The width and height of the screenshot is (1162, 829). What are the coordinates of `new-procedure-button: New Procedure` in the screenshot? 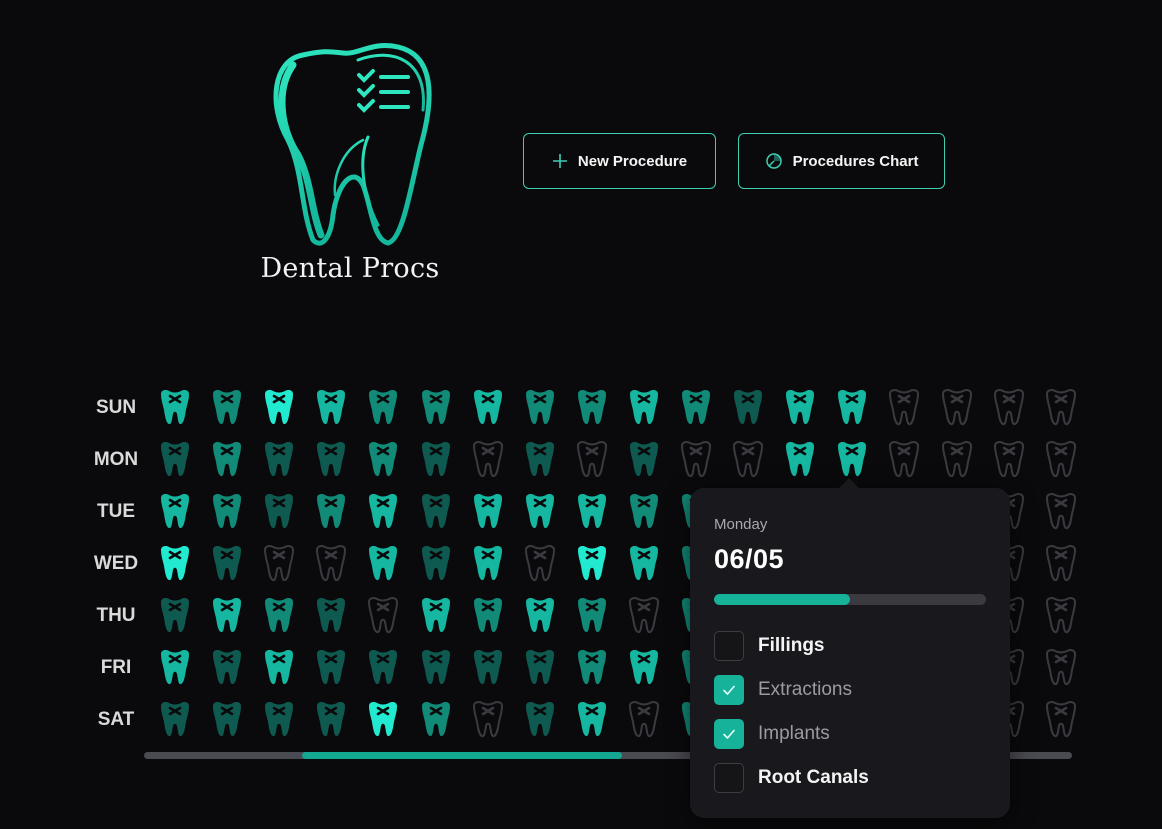 It's located at (619, 161).